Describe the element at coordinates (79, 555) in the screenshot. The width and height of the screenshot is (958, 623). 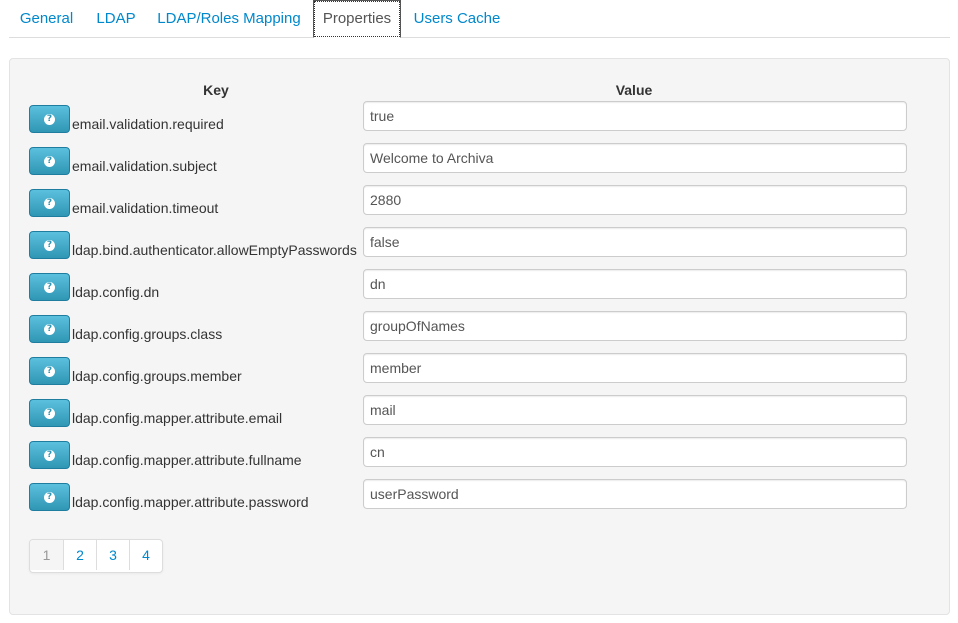
I see `page-2-button: 2` at that location.